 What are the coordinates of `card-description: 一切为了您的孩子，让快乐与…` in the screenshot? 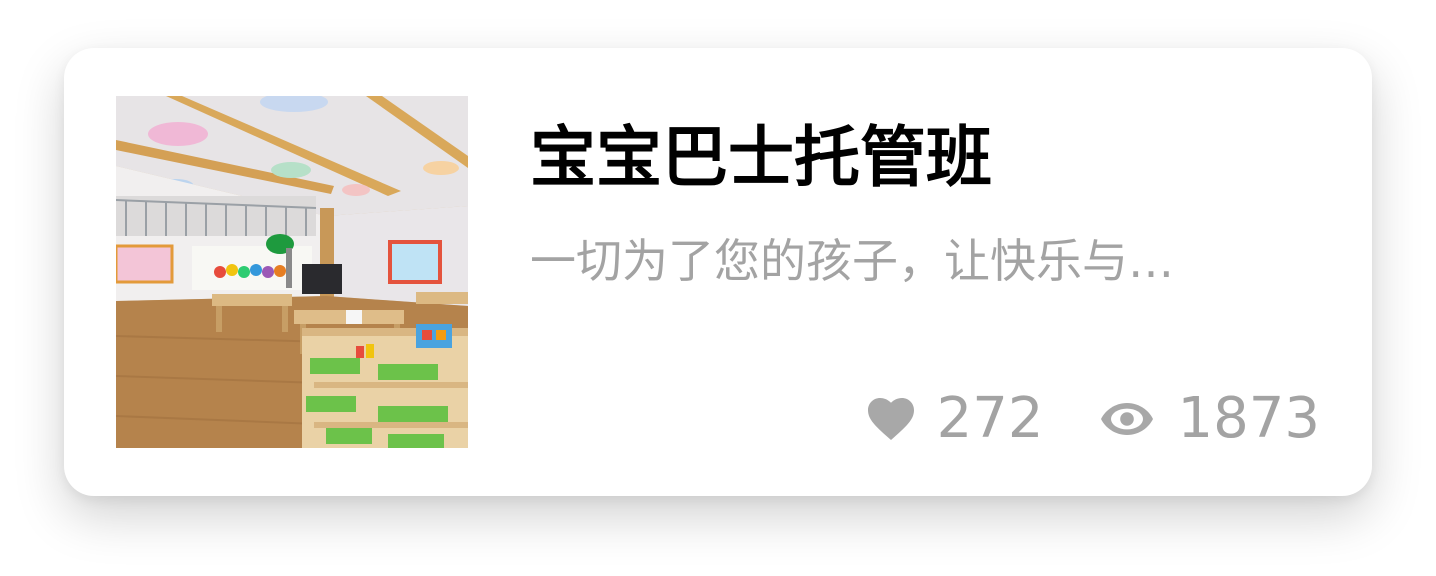 It's located at (852, 261).